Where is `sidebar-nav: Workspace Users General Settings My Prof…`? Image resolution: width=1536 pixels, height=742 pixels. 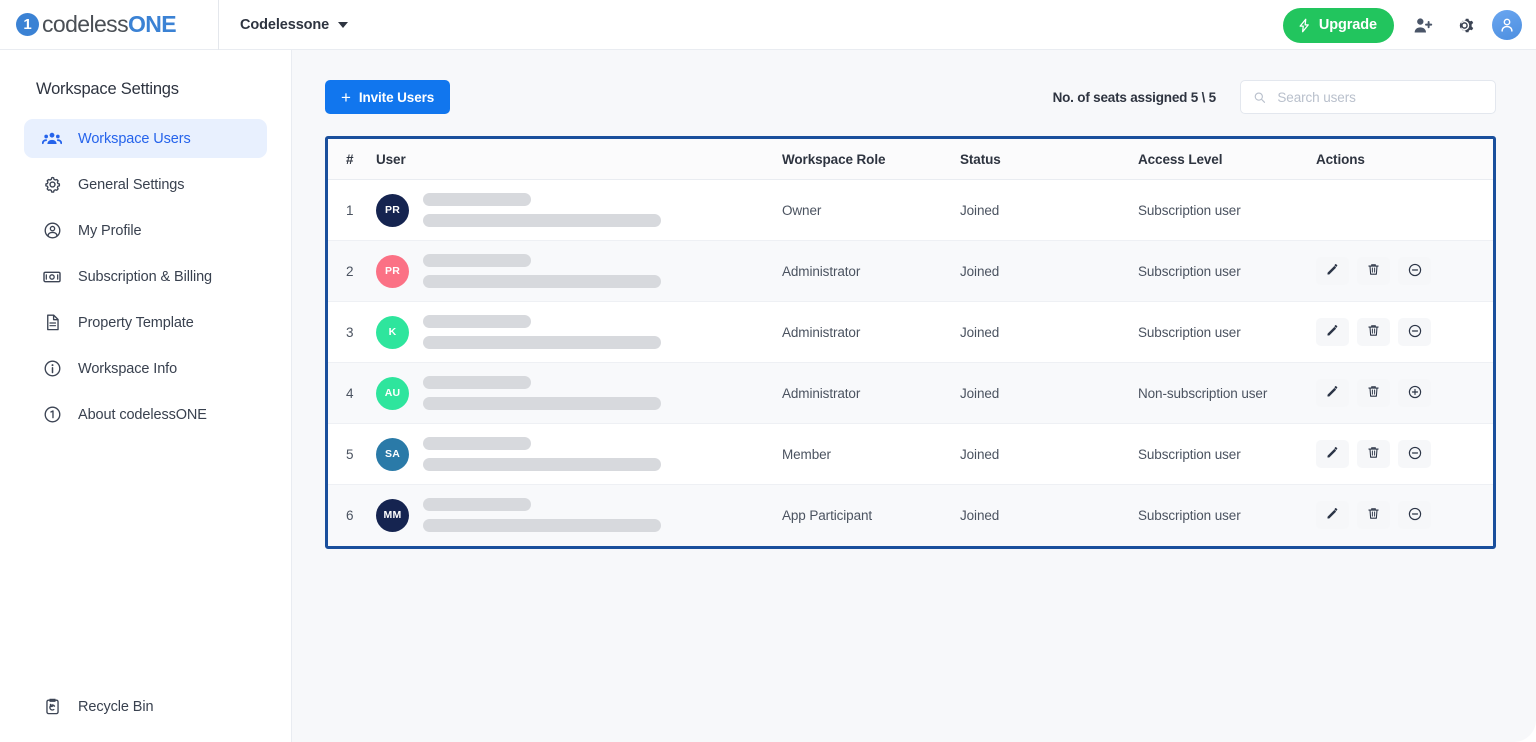 sidebar-nav: Workspace Users General Settings My Prof… is located at coordinates (145, 276).